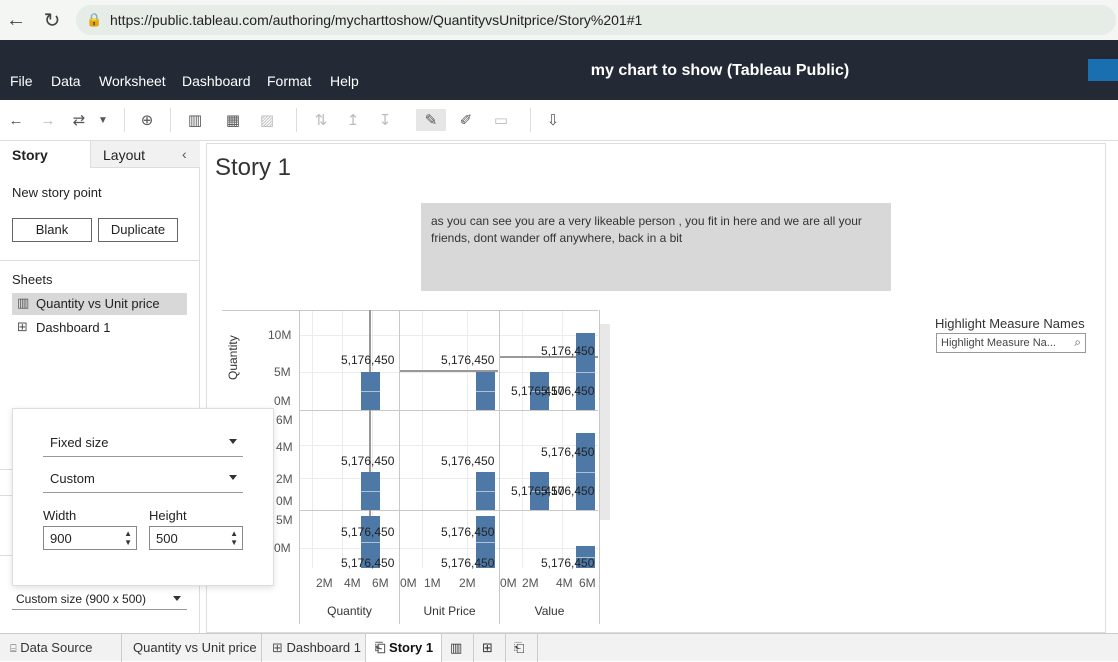  Describe the element at coordinates (280, 335) in the screenshot. I see `y-tick: 10M` at that location.